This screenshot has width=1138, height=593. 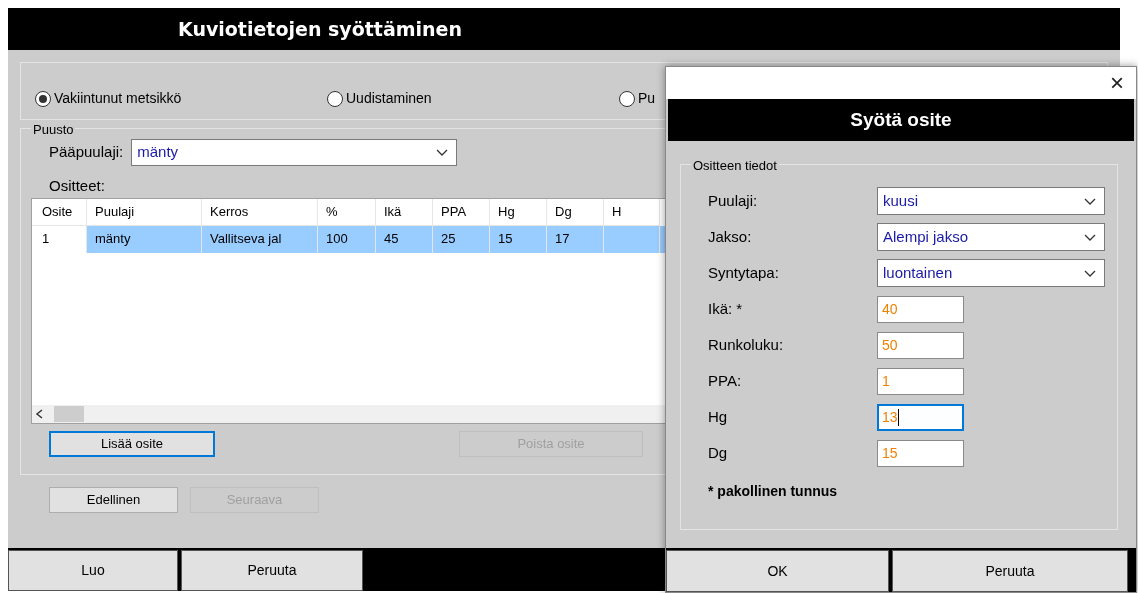 What do you see at coordinates (461, 239) in the screenshot?
I see `table-cell: 25` at bounding box center [461, 239].